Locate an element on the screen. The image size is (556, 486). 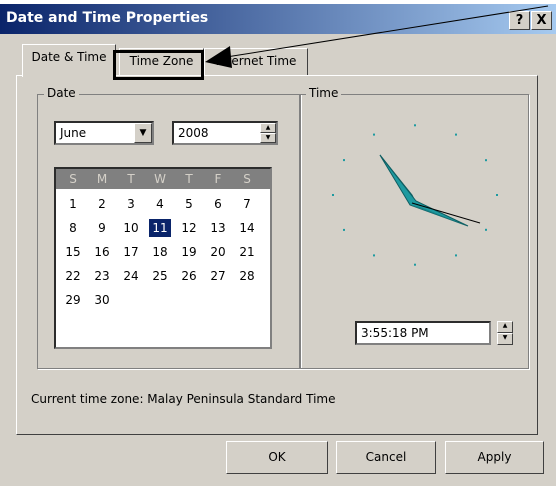
annotation-arrow is located at coordinates (377, 36).